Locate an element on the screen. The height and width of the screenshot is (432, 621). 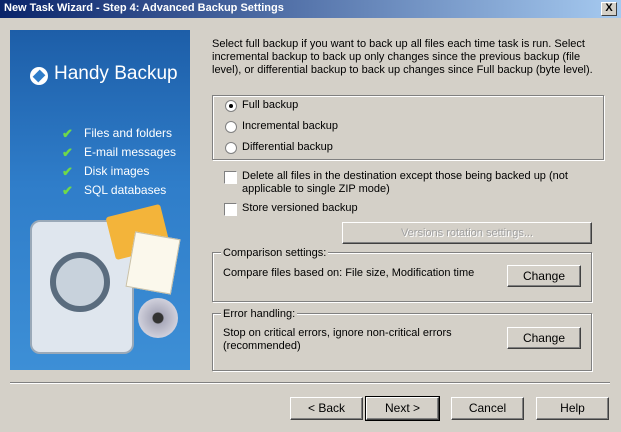
help-button: Help is located at coordinates (572, 408).